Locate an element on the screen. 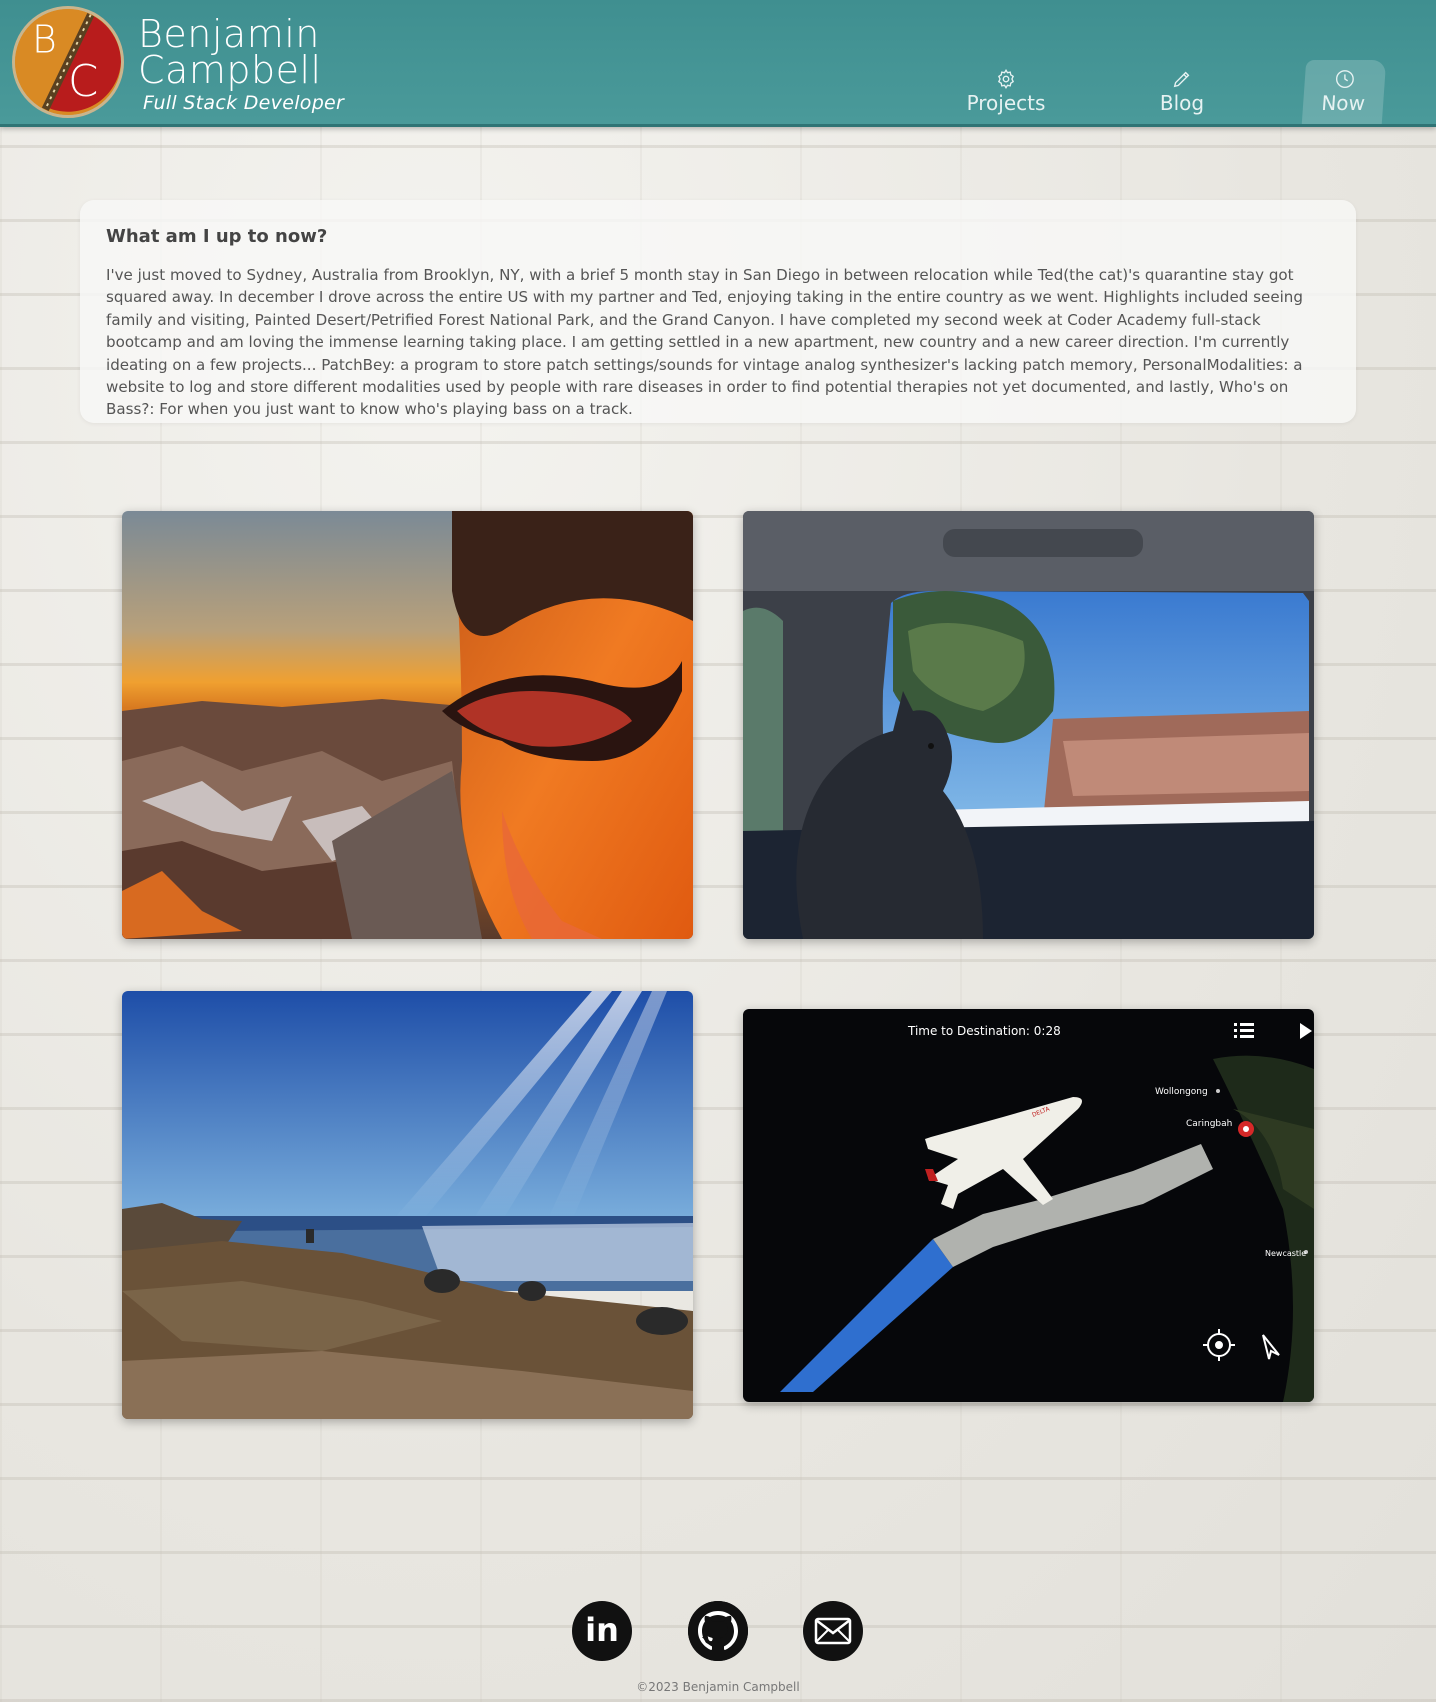 The image size is (1436, 1702). map-label-caringbah: Caringbah is located at coordinates (1209, 1124).